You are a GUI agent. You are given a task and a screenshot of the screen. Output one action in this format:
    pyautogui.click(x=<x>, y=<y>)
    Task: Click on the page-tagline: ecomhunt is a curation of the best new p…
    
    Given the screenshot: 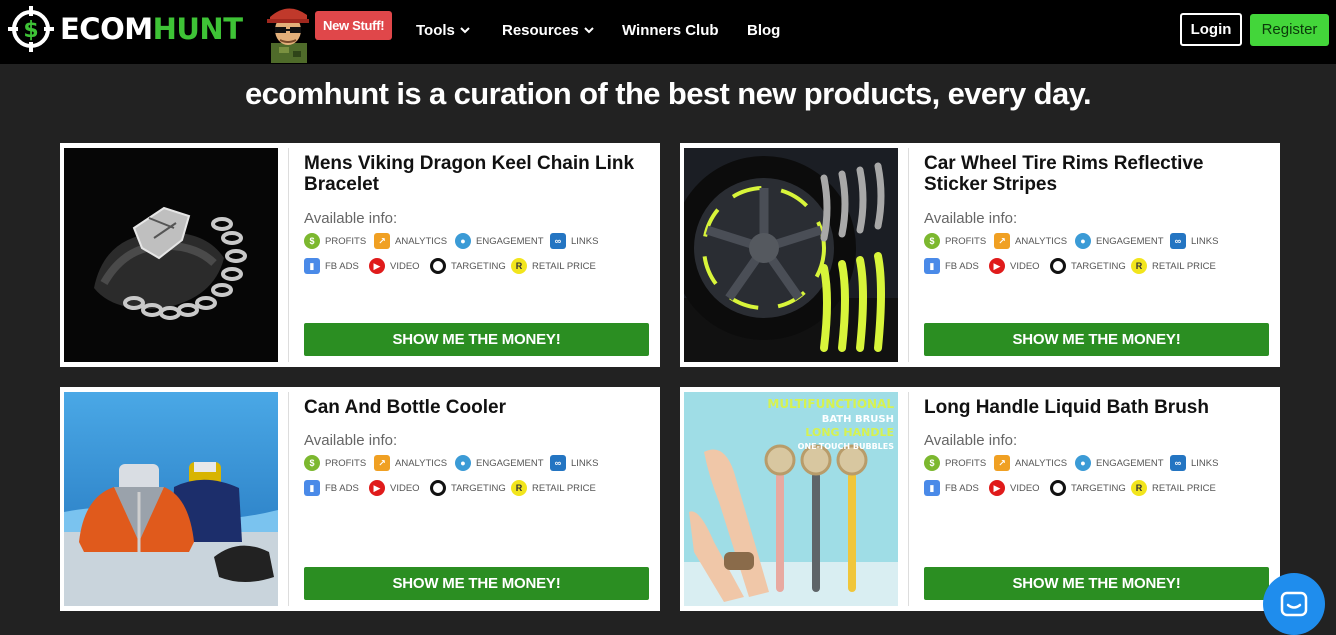 What is the action you would take?
    pyautogui.click(x=668, y=93)
    